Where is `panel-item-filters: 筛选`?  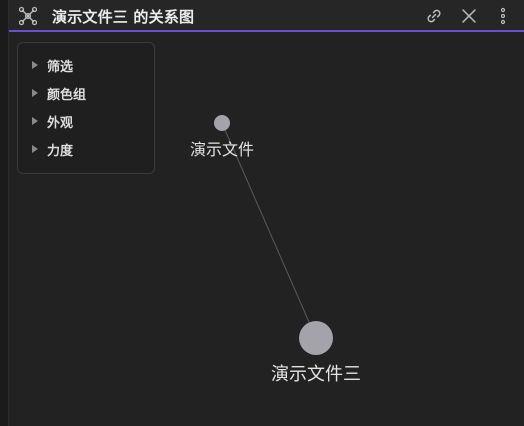 panel-item-filters: 筛选 is located at coordinates (52, 65).